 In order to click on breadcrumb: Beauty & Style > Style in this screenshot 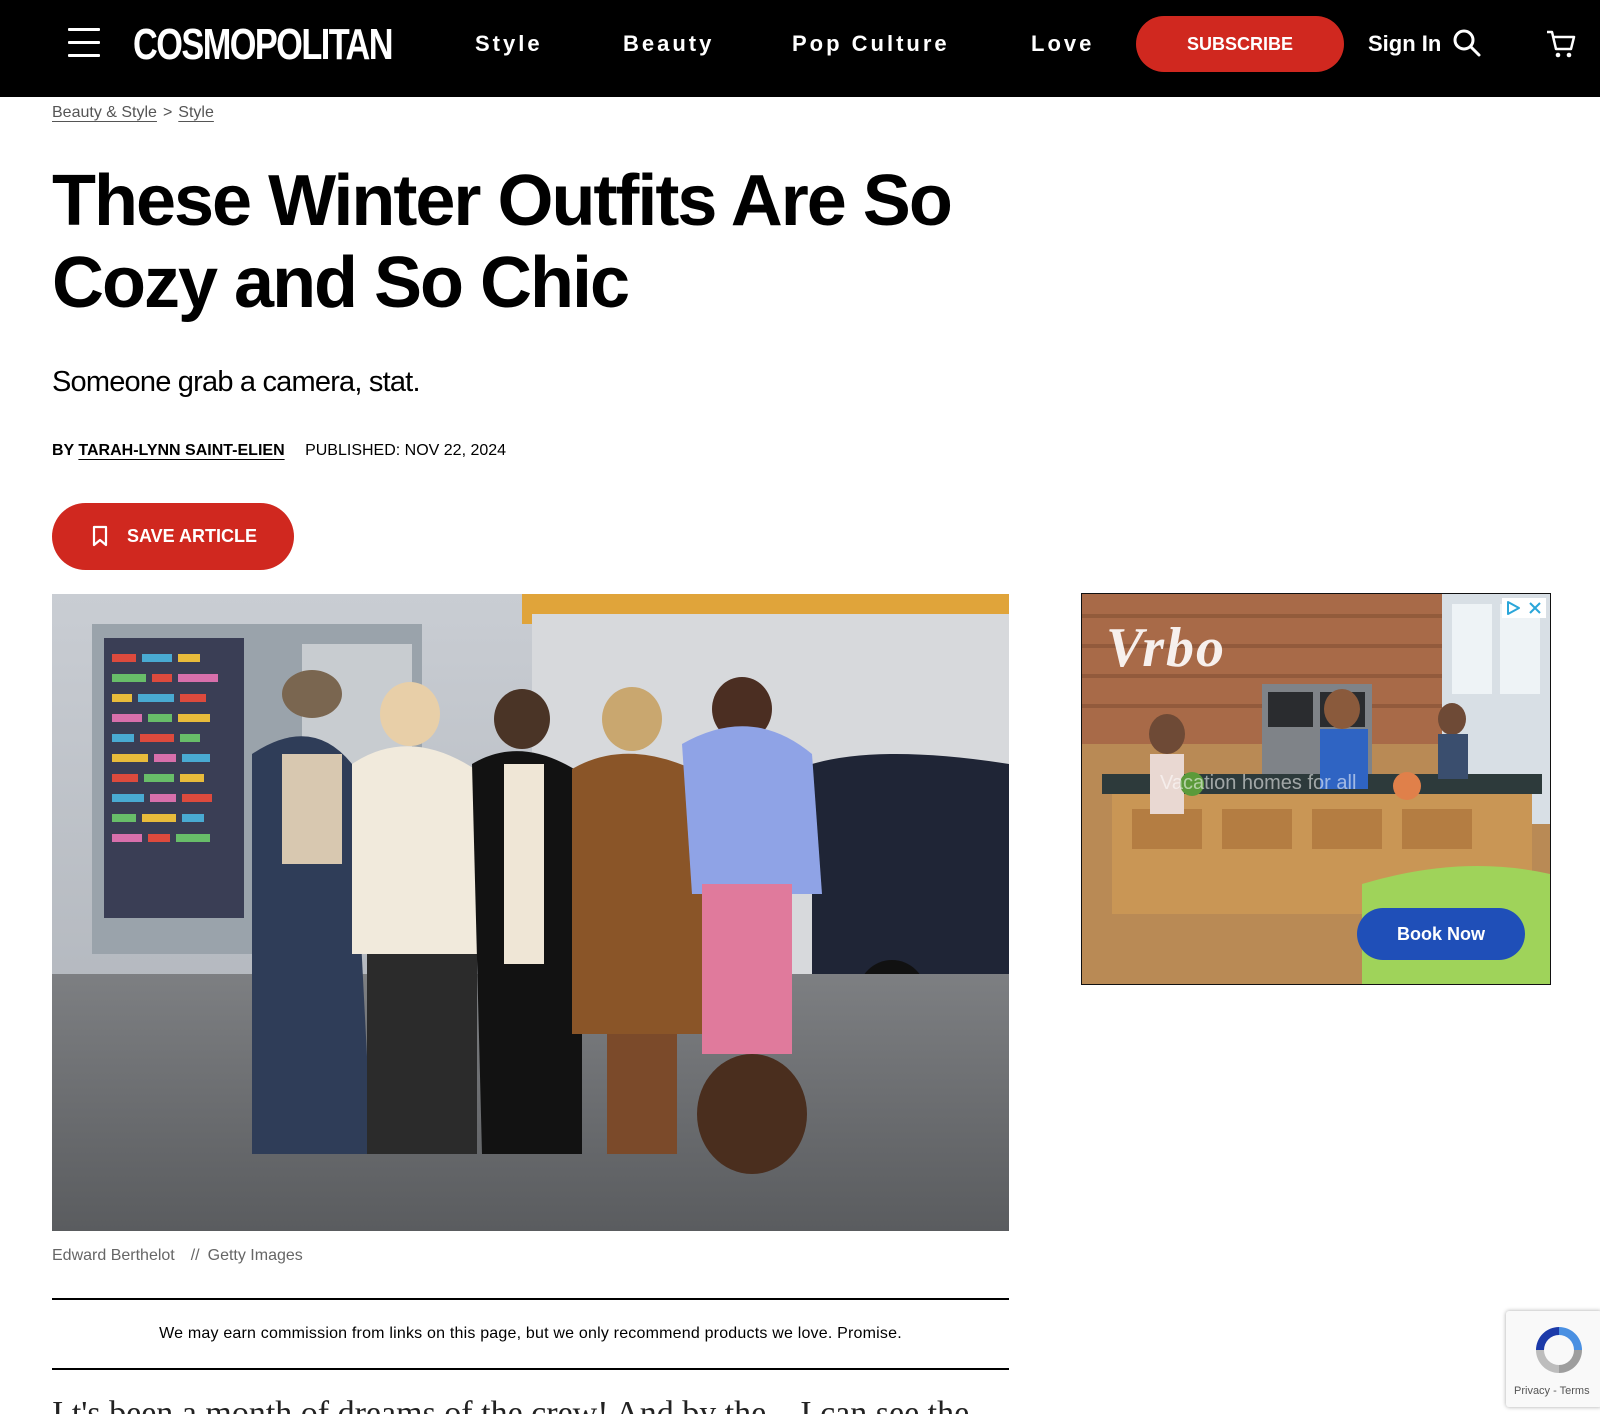, I will do `click(133, 113)`.